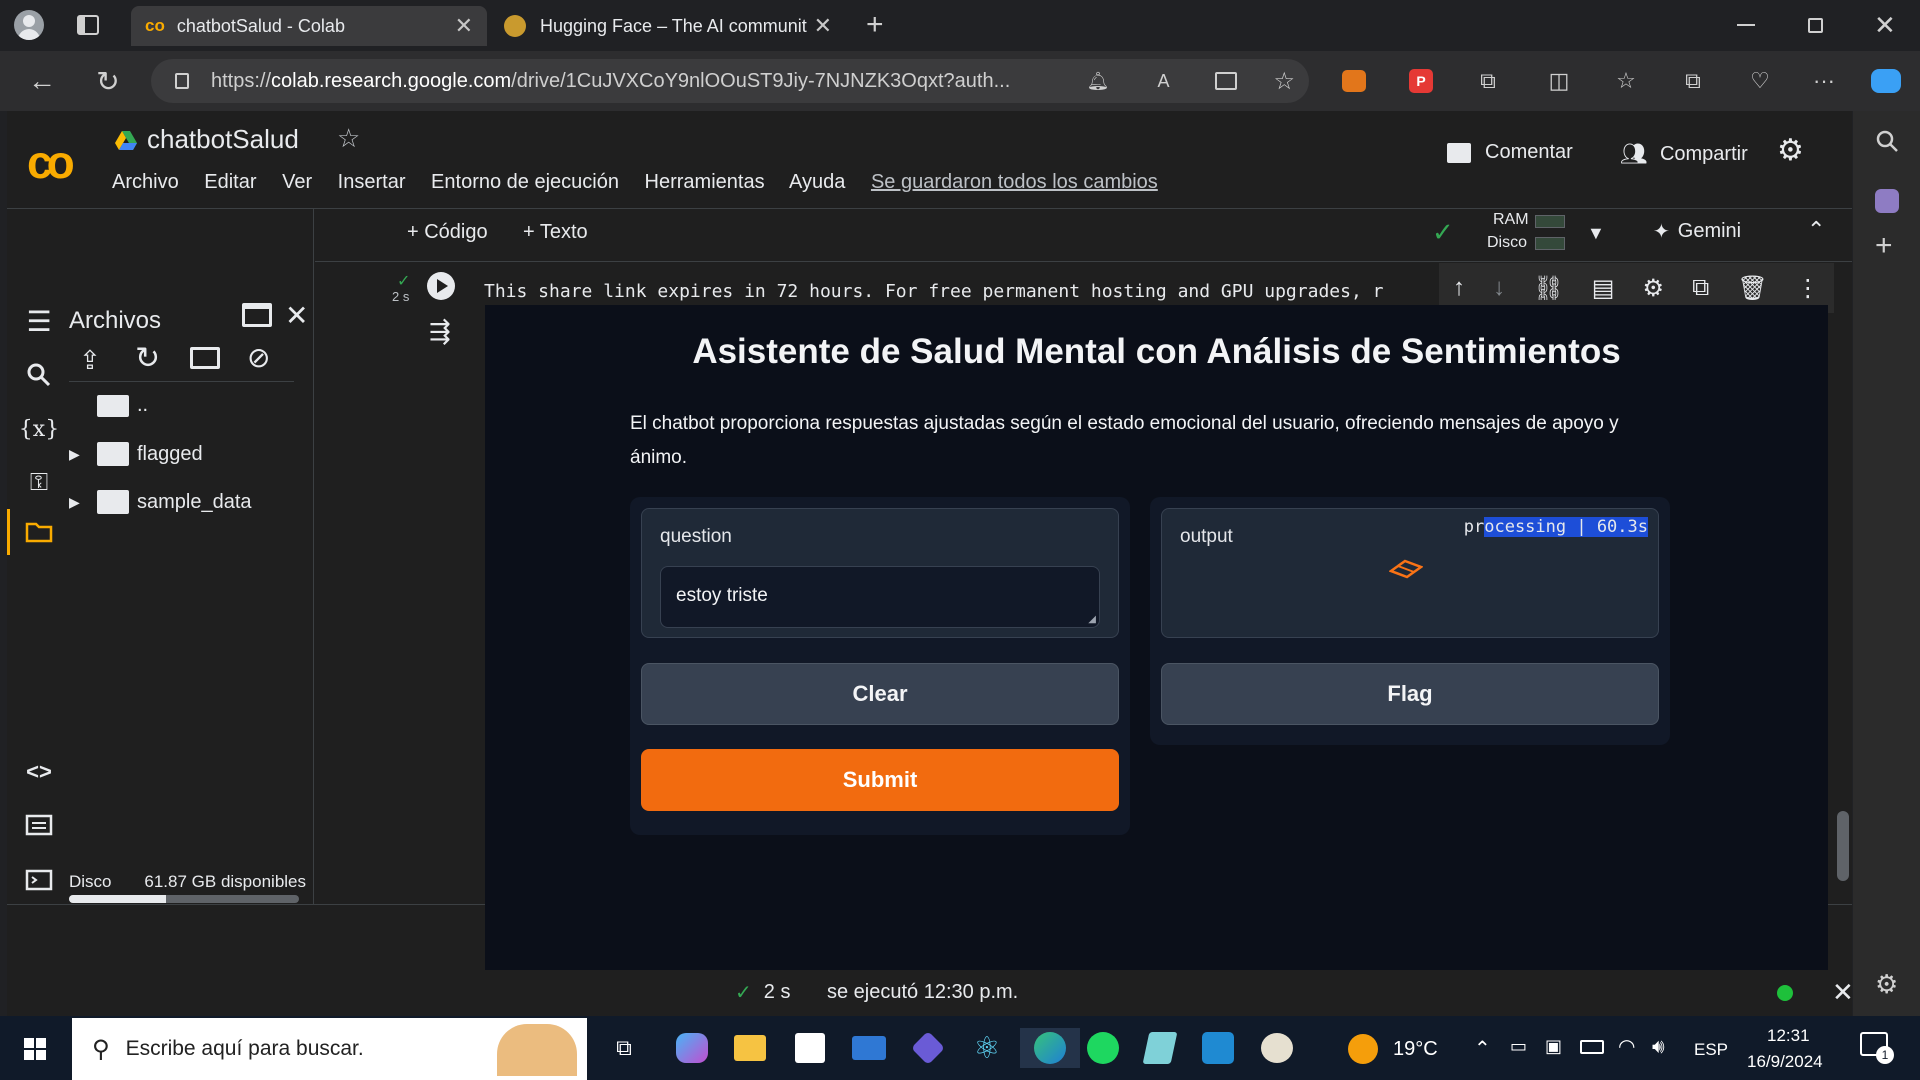 This screenshot has width=1920, height=1080. What do you see at coordinates (42, 81) in the screenshot?
I see `back-icon: ←` at bounding box center [42, 81].